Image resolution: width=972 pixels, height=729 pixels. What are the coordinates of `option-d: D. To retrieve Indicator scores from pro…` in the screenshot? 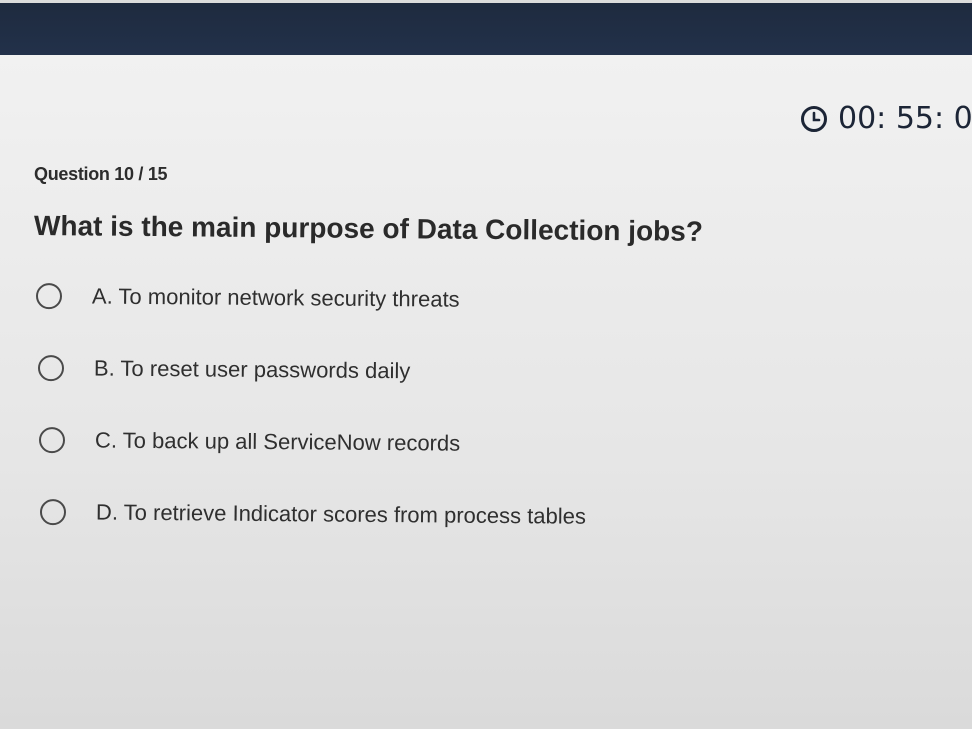 It's located at (312, 514).